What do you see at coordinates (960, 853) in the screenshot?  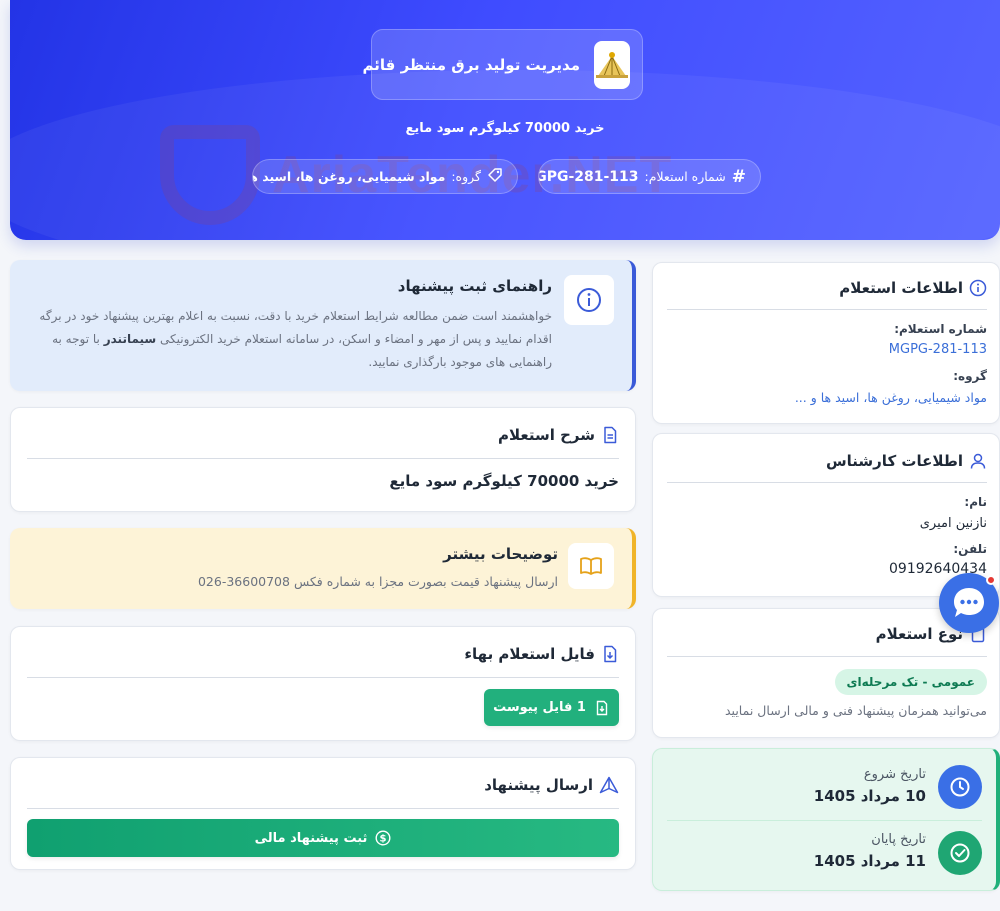 I see `check-circle-icon` at bounding box center [960, 853].